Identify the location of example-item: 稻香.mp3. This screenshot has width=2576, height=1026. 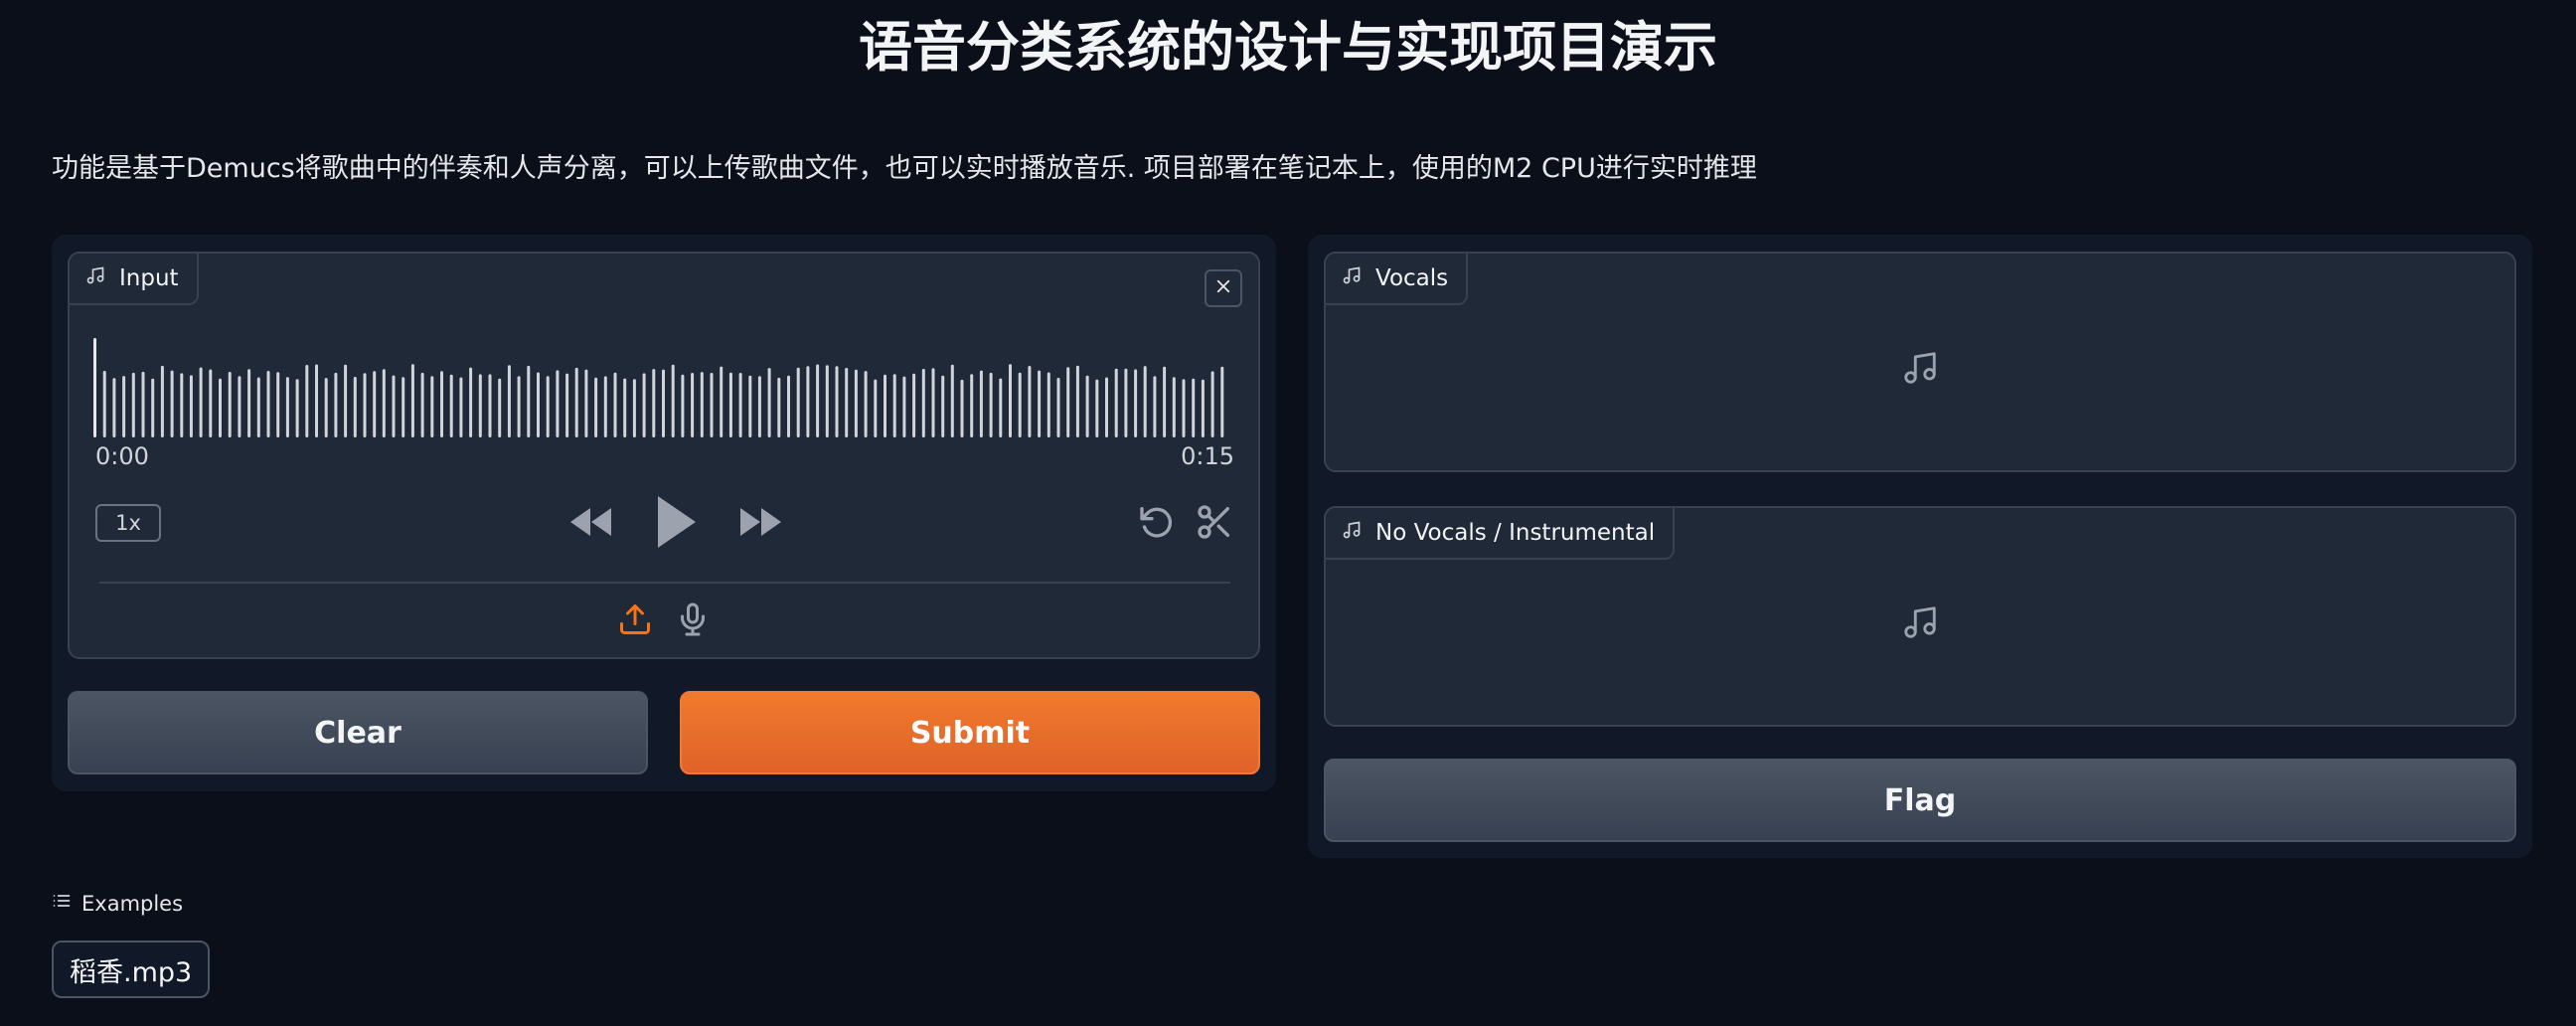
(131, 969).